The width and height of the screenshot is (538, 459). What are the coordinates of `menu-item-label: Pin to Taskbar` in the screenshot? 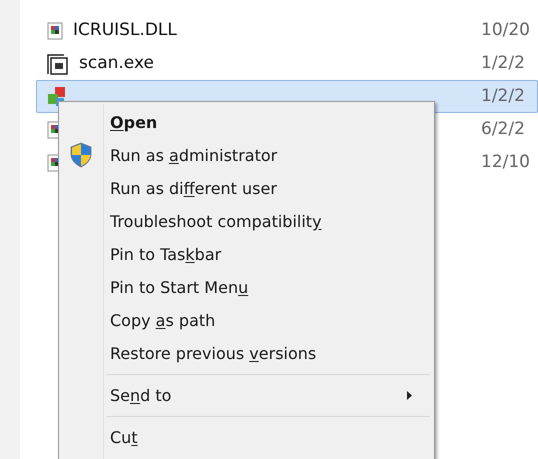 It's located at (166, 255).